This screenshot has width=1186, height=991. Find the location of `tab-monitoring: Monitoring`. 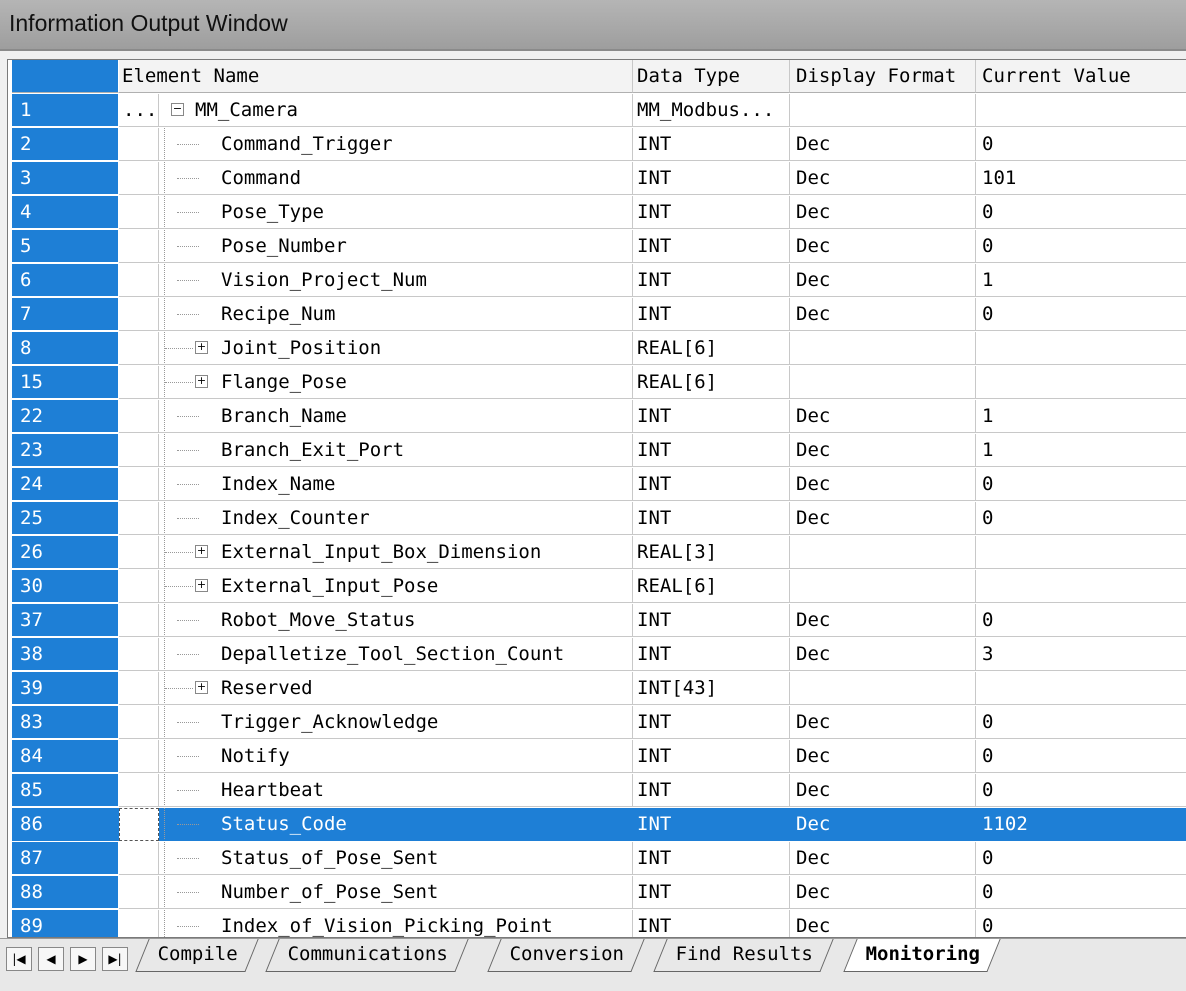

tab-monitoring: Monitoring is located at coordinates (922, 955).